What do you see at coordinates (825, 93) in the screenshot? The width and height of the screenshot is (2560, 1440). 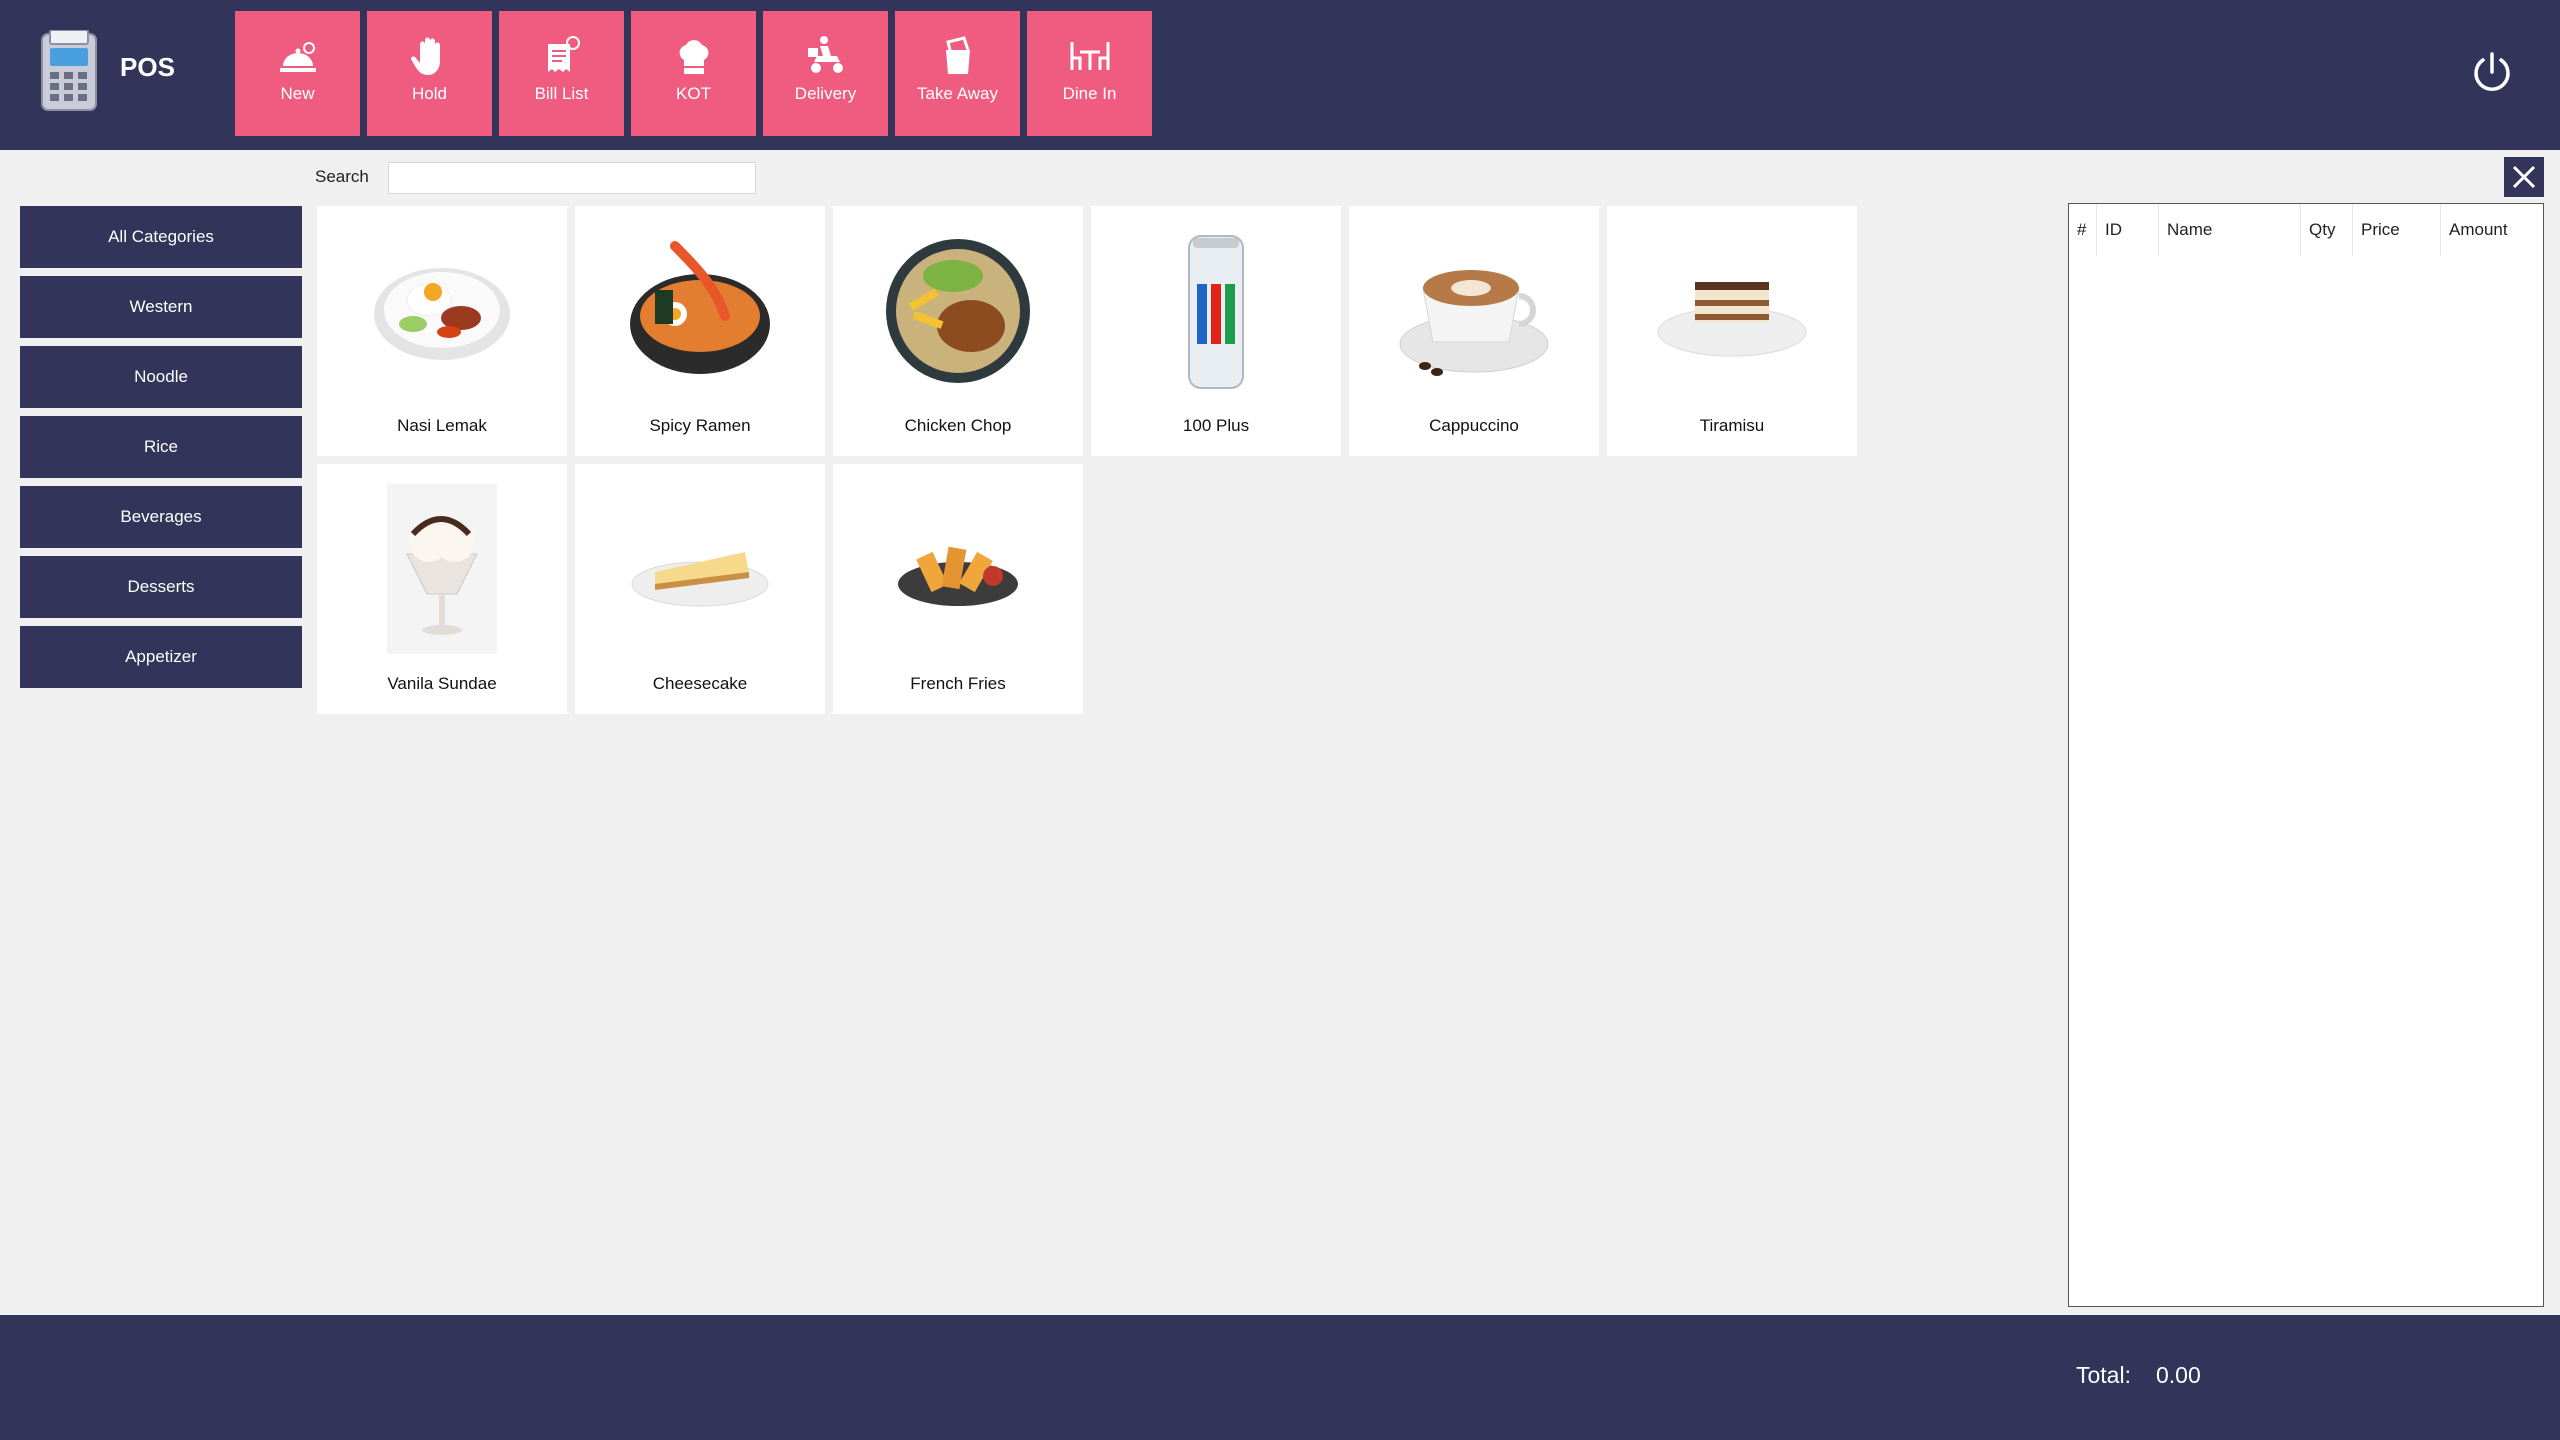 I see `delivery-button-label: Delivery` at bounding box center [825, 93].